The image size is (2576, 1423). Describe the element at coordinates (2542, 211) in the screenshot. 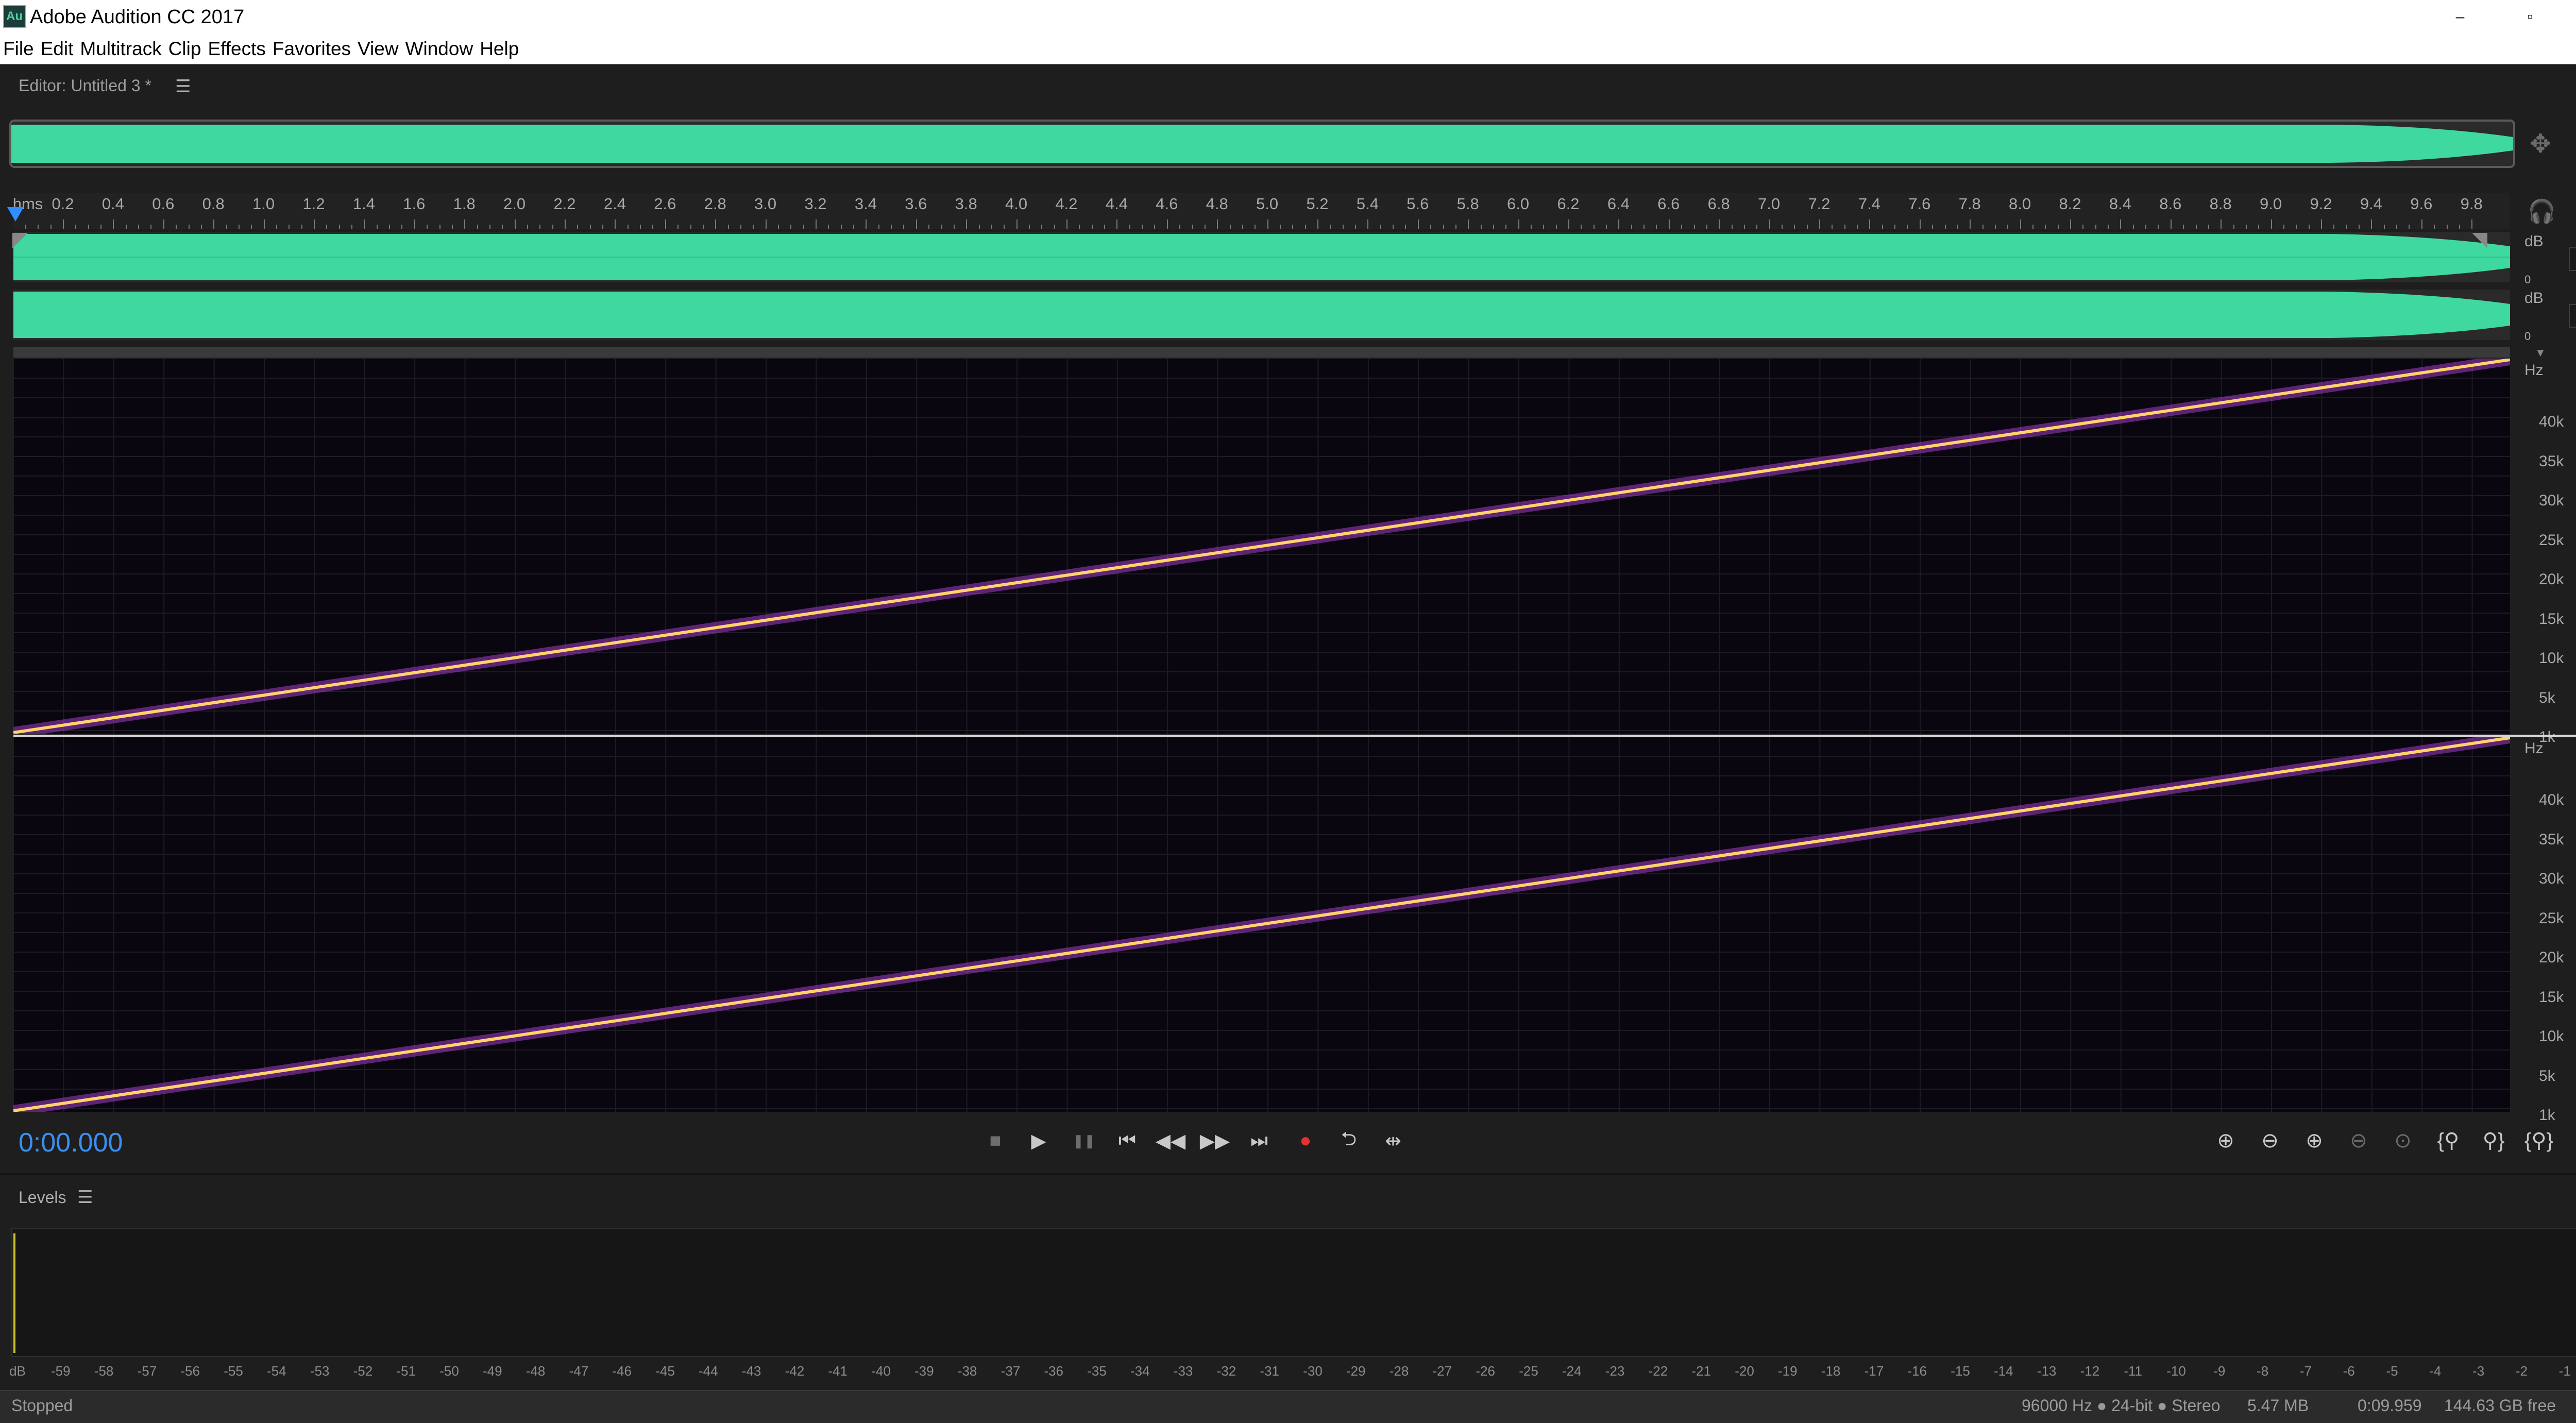

I see `headphones-icon: 🎧` at that location.